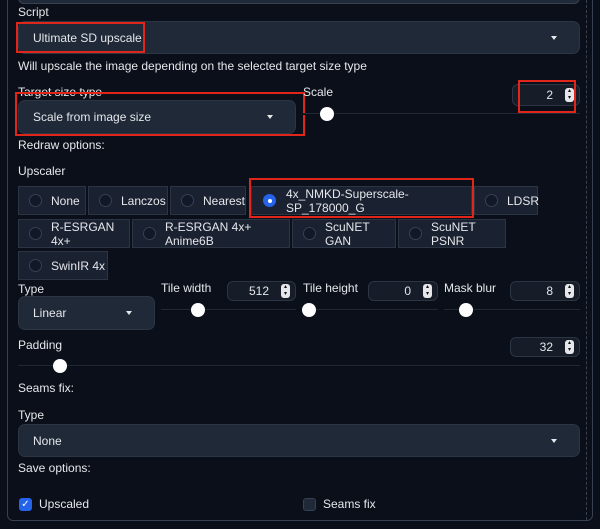 The height and width of the screenshot is (529, 600). I want to click on upscaler-option-nmkd: 4x_NMKD-Superscale-SP_178000_G, so click(361, 200).